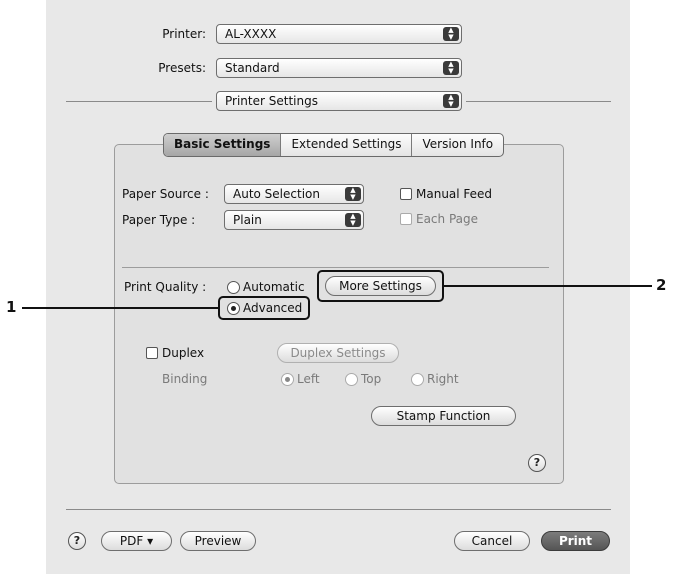 Image resolution: width=674 pixels, height=574 pixels. I want to click on binding-left-label: Left, so click(308, 379).